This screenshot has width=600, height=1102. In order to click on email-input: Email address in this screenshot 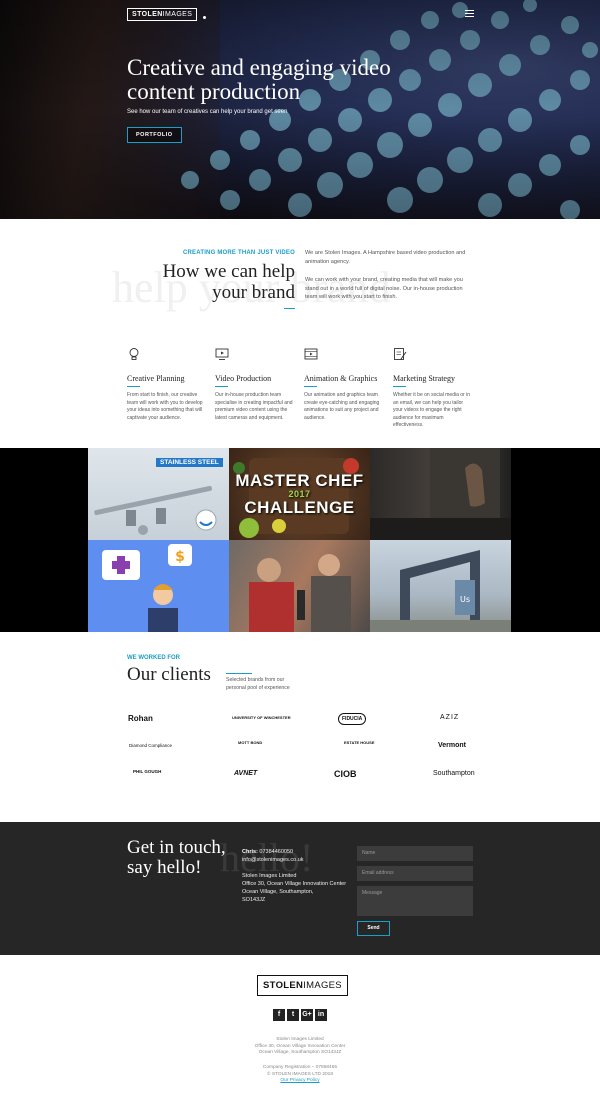, I will do `click(415, 873)`.